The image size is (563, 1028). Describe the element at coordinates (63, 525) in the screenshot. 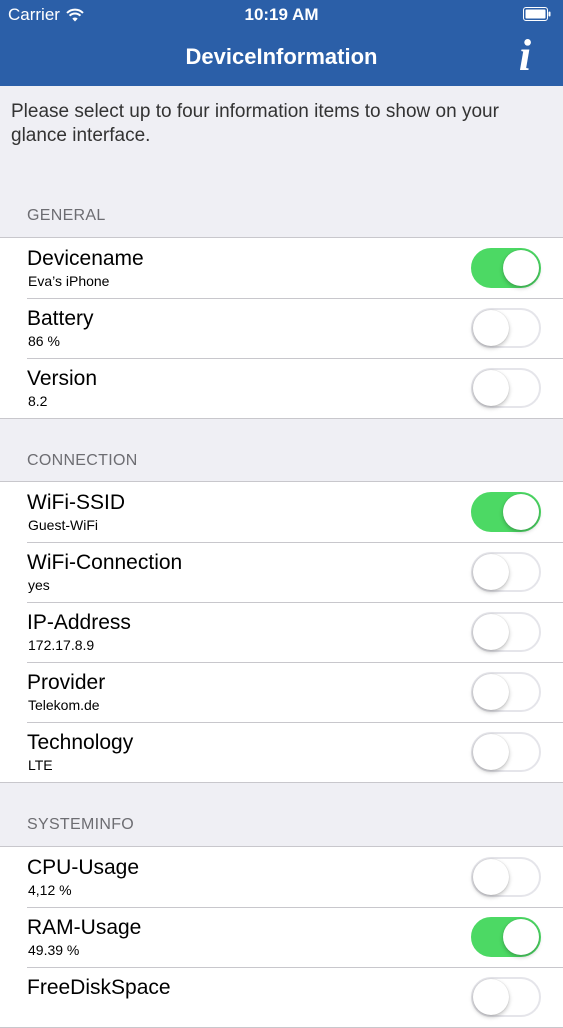

I see `item-value: Guest-WiFi` at that location.